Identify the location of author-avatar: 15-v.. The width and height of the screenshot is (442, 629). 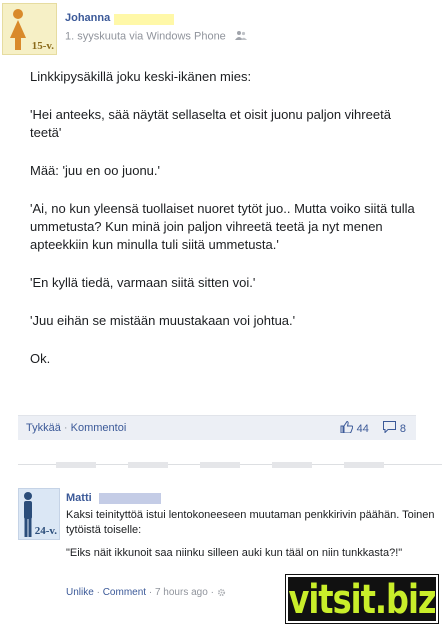
(29, 29).